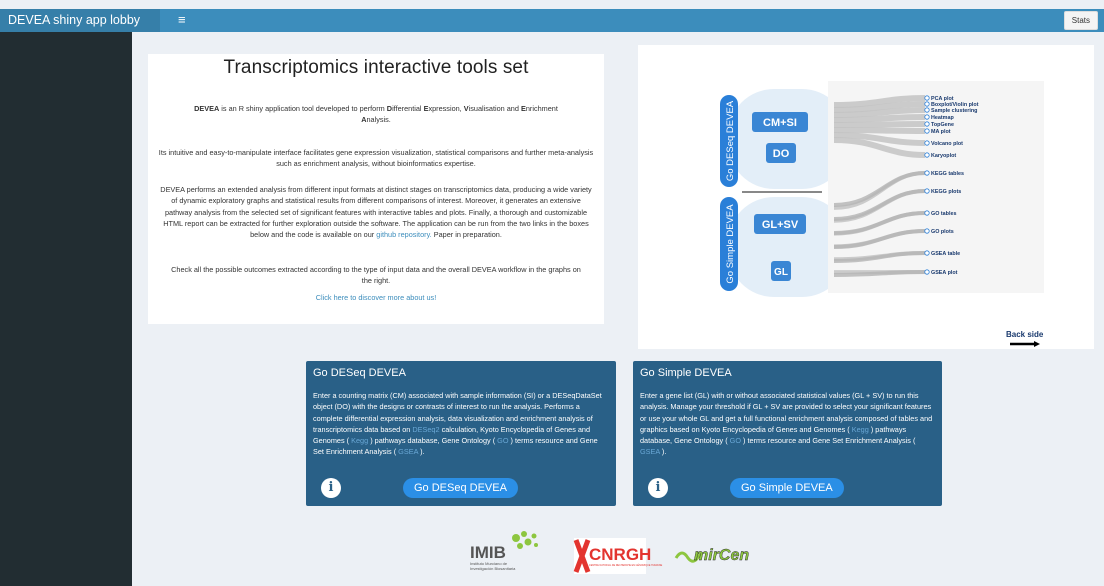  Describe the element at coordinates (66, 309) in the screenshot. I see `sidebar` at that location.